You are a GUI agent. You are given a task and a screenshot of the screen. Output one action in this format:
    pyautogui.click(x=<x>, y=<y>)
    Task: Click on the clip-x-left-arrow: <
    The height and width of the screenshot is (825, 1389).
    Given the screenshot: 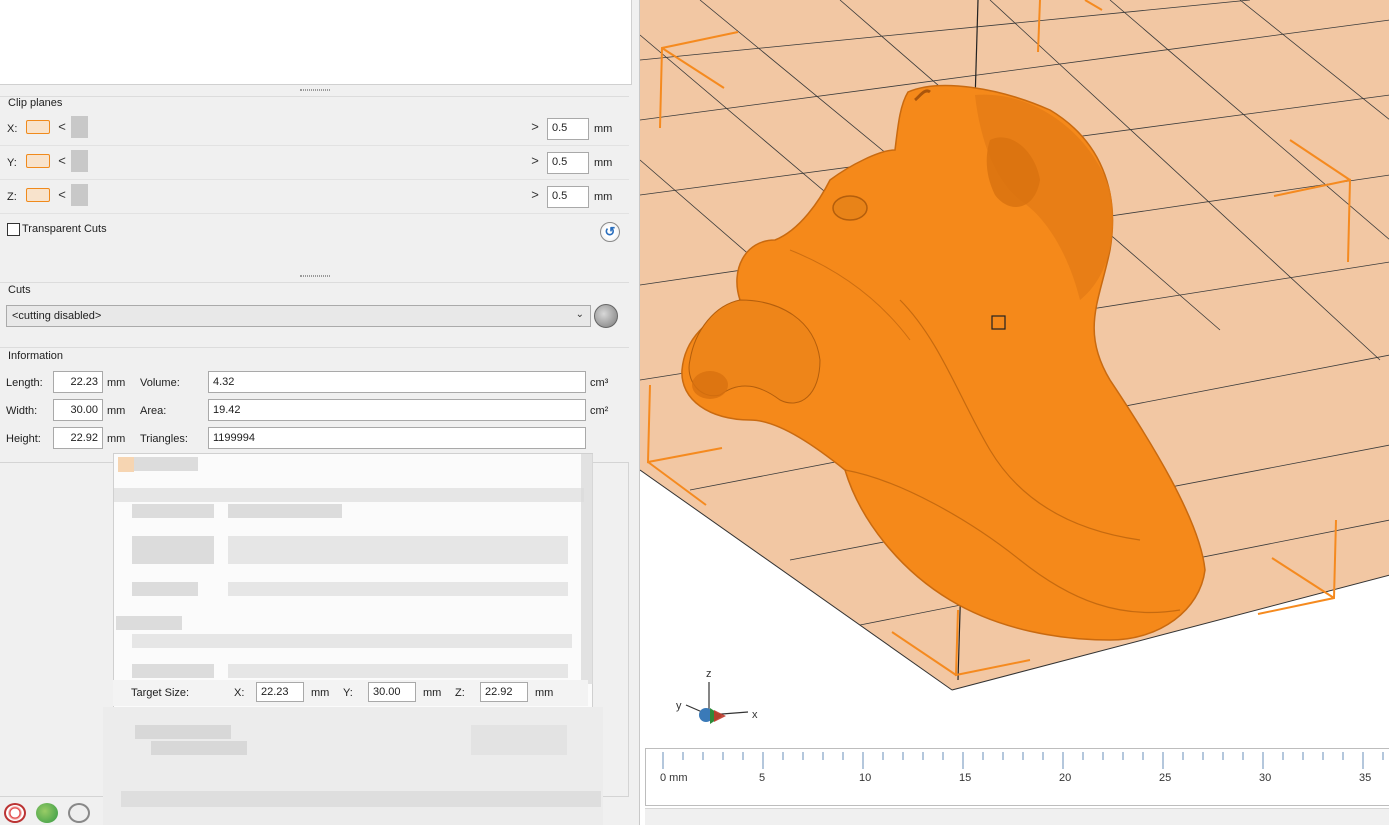 What is the action you would take?
    pyautogui.click(x=62, y=126)
    